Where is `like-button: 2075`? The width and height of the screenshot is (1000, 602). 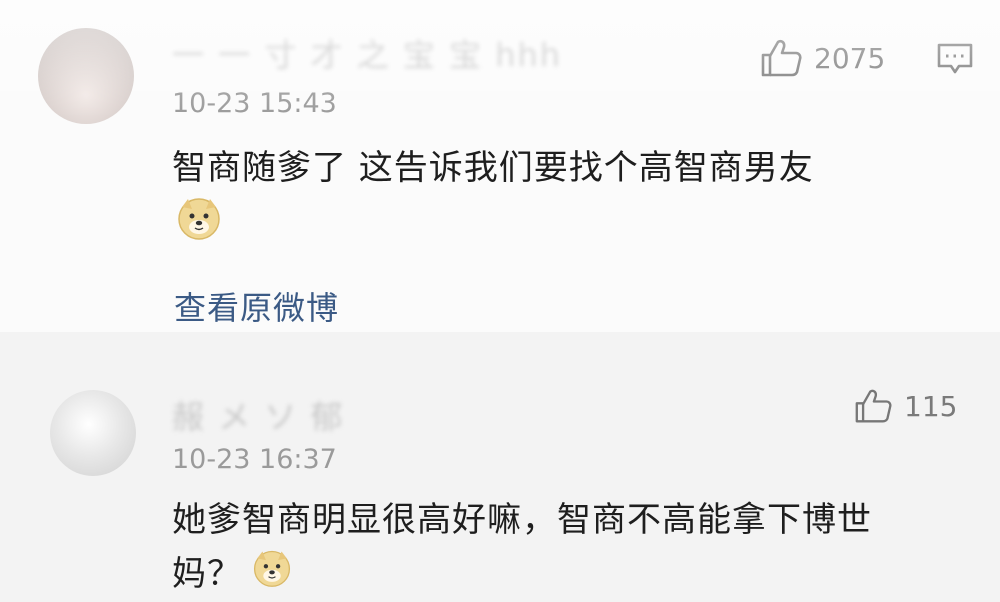
like-button: 2075 is located at coordinates (822, 58).